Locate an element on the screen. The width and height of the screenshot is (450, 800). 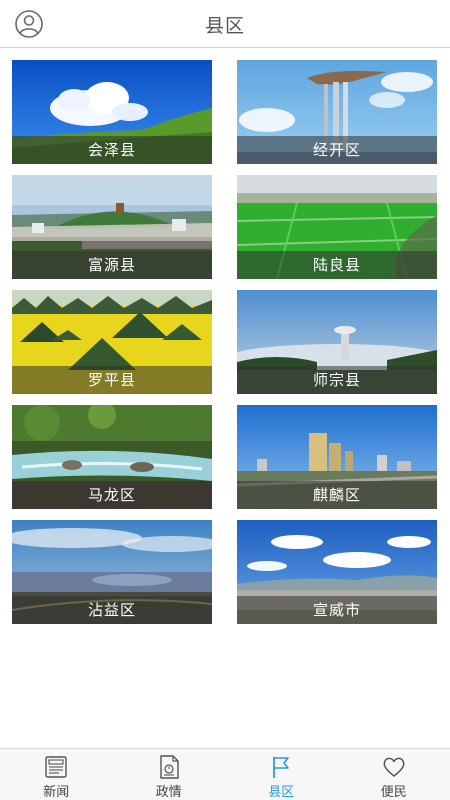
district-name: 宣威市 is located at coordinates (337, 610).